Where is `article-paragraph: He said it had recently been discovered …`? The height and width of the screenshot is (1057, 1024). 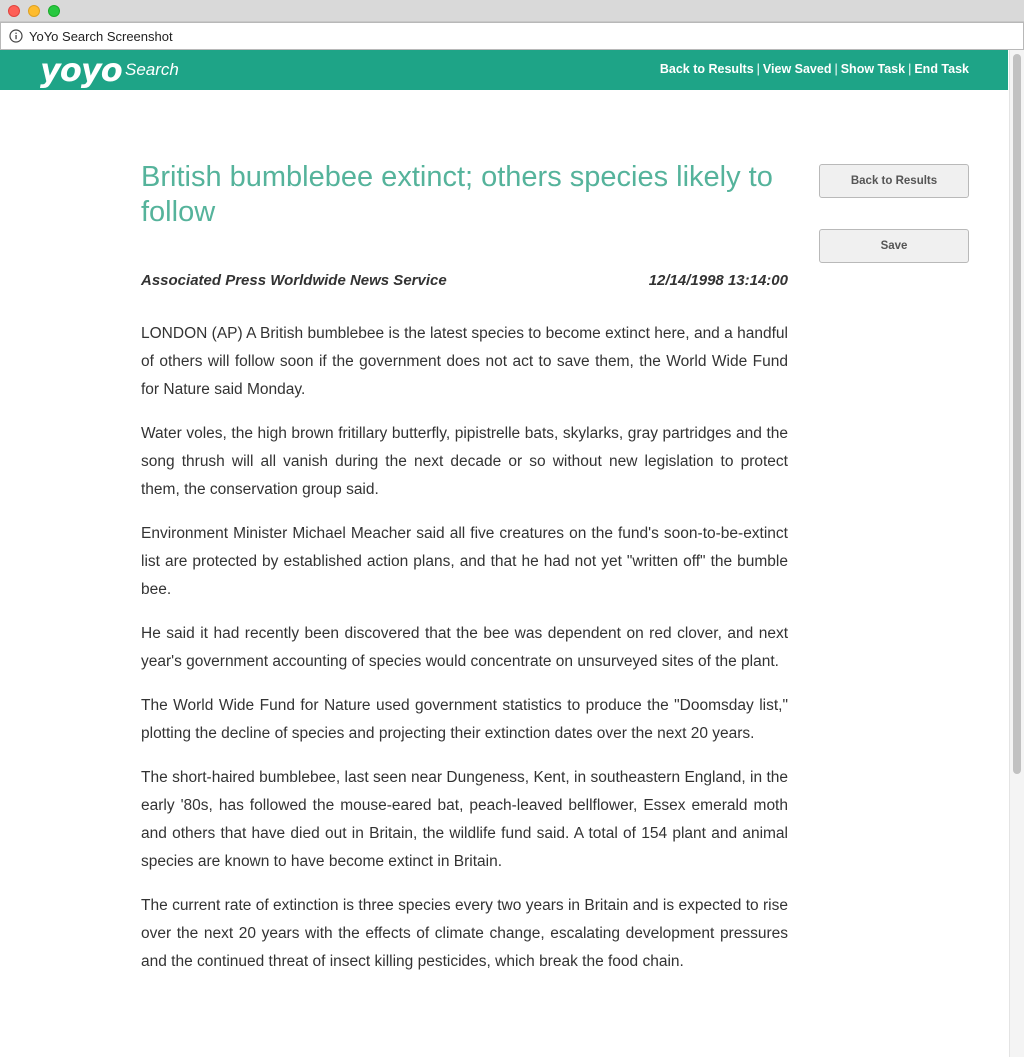
article-paragraph: He said it had recently been discovered … is located at coordinates (464, 647).